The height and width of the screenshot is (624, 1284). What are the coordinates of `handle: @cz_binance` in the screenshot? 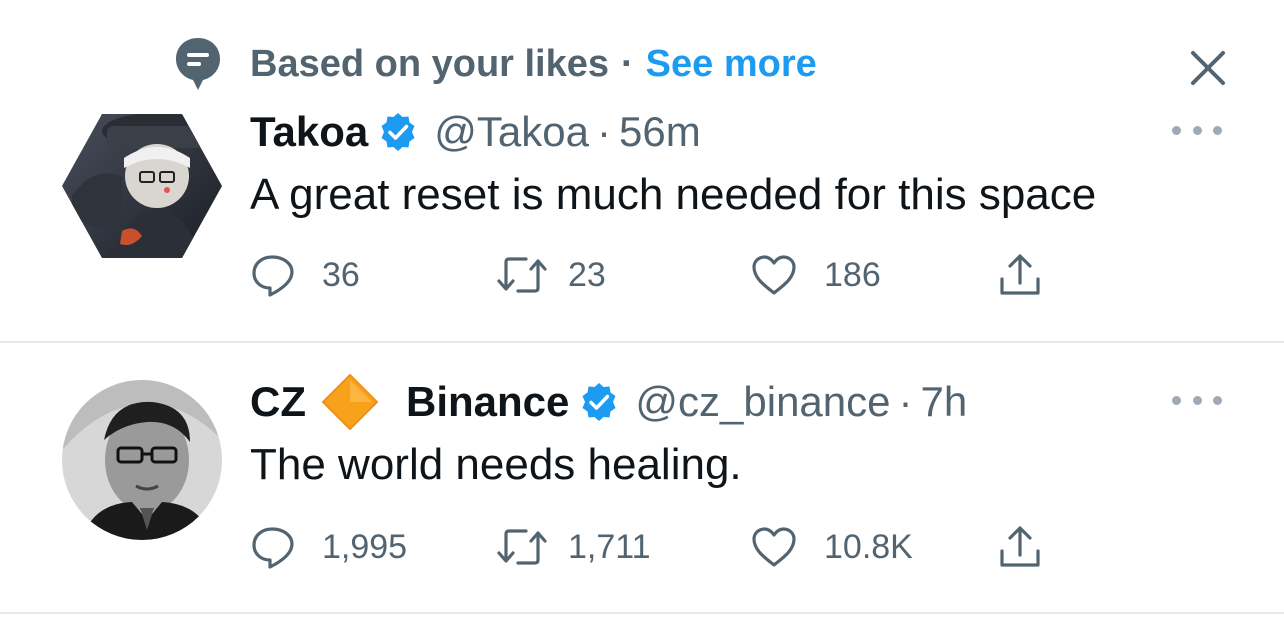 It's located at (762, 402).